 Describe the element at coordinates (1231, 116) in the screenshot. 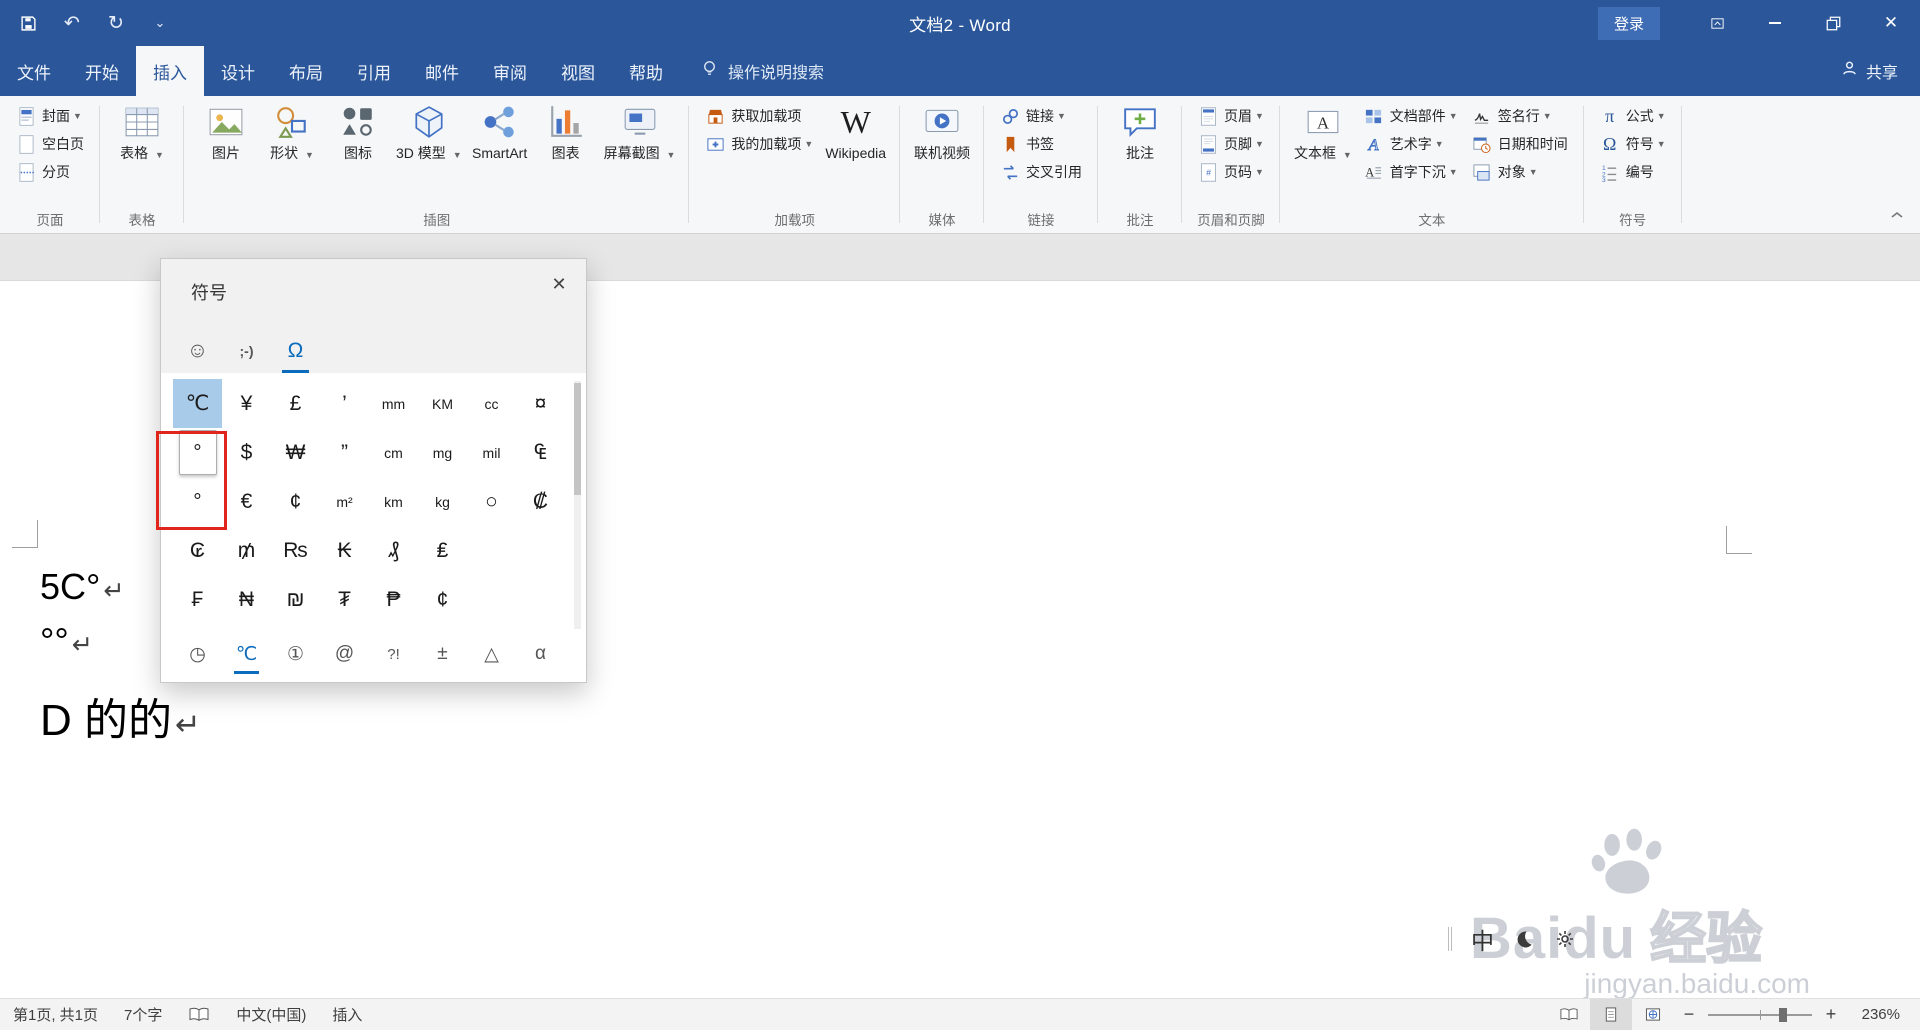

I see `header-button: 页眉 ▼` at that location.